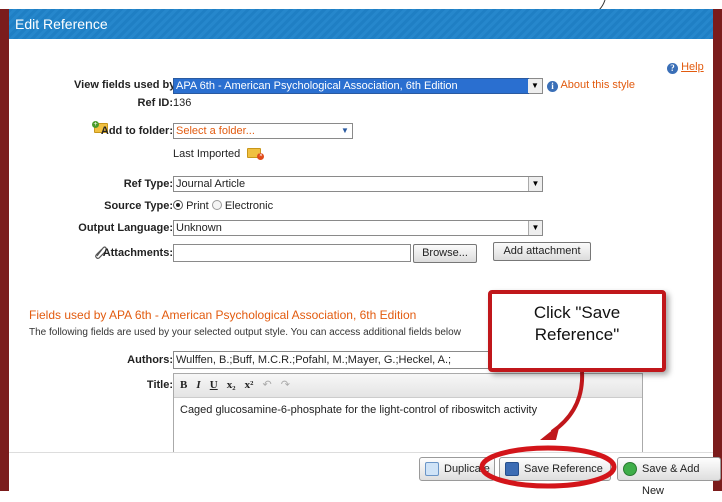  I want to click on radio-print, so click(178, 205).